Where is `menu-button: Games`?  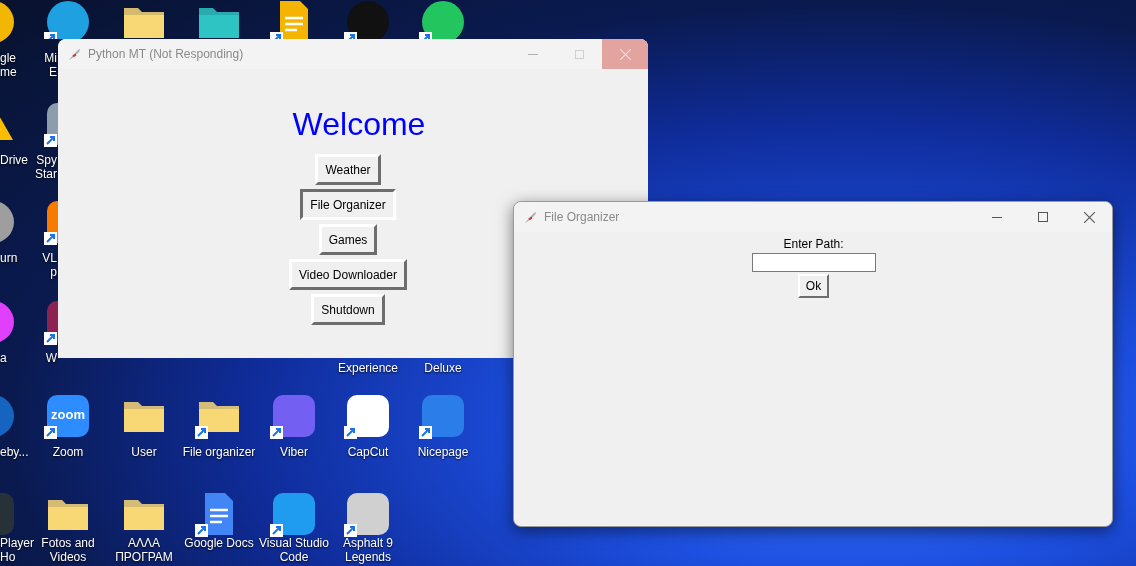 menu-button: Games is located at coordinates (348, 239).